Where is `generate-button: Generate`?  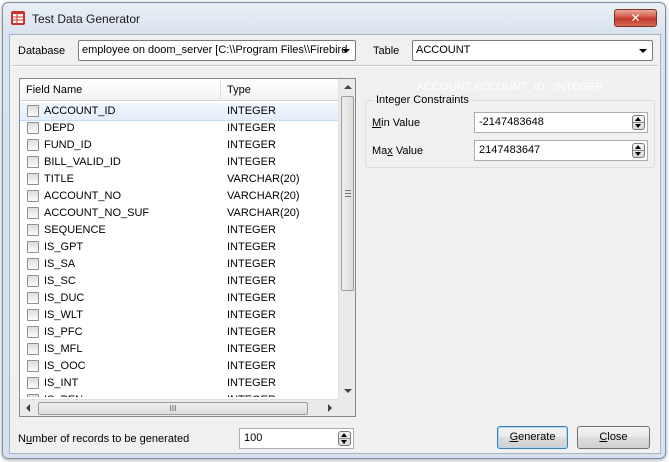 generate-button: Generate is located at coordinates (532, 437).